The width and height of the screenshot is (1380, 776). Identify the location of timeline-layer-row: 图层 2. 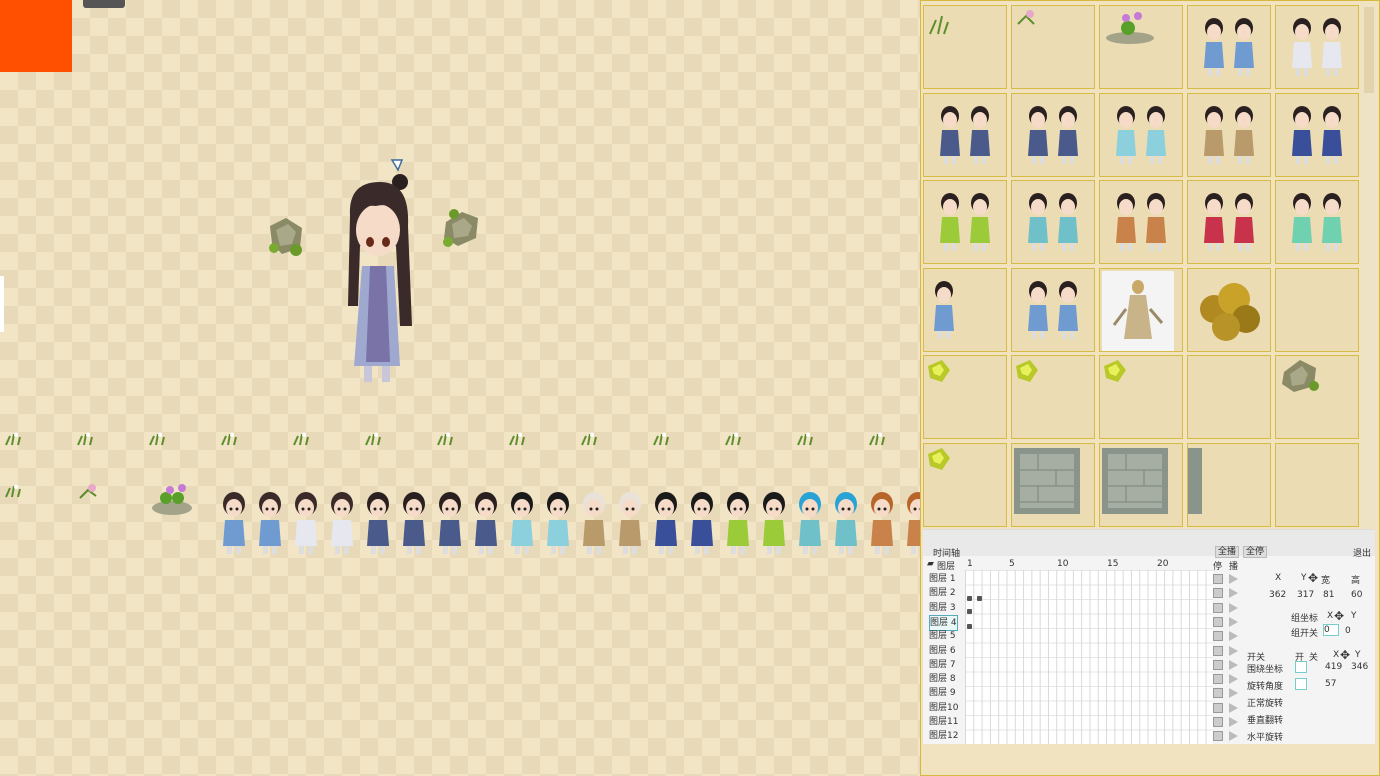
(942, 593).